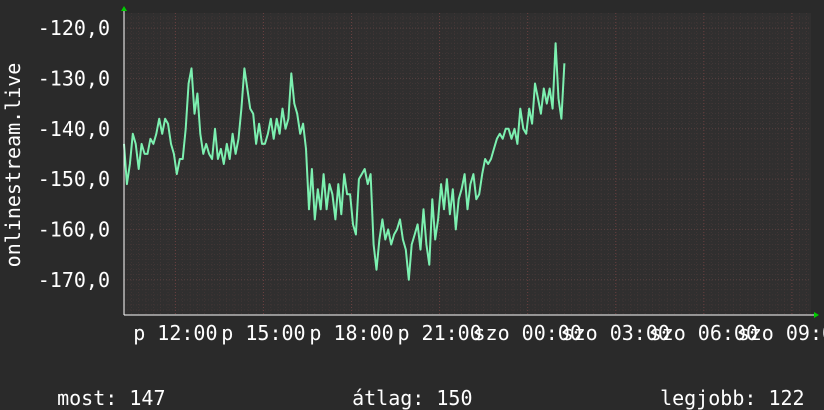 Image resolution: width=824 pixels, height=410 pixels. What do you see at coordinates (454, 398) in the screenshot?
I see `legend-average-value: 150` at bounding box center [454, 398].